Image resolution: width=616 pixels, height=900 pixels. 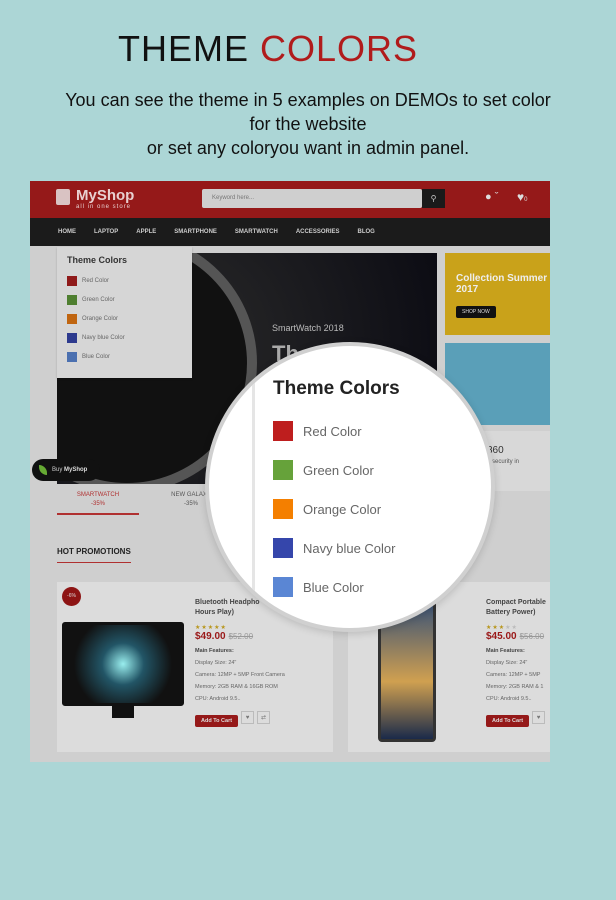 I want to click on logo-text: MyShop, so click(x=105, y=195).